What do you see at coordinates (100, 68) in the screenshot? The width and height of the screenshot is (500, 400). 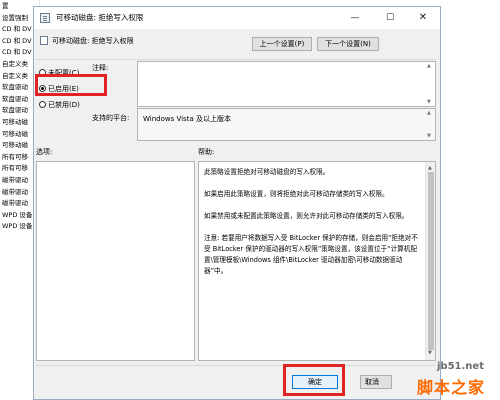 I see `comment-label: 注释:` at bounding box center [100, 68].